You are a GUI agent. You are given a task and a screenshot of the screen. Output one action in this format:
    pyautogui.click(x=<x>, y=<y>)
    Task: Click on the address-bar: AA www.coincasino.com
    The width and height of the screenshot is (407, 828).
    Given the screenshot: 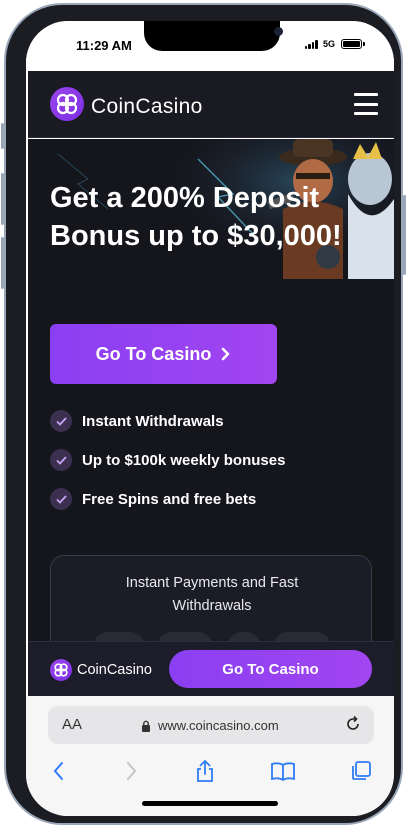 What is the action you would take?
    pyautogui.click(x=211, y=725)
    